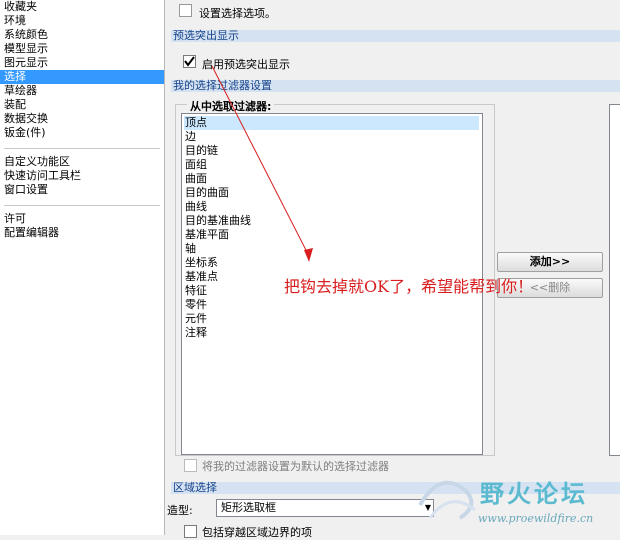 The image size is (620, 540). What do you see at coordinates (536, 518) in the screenshot?
I see `watermark-url: www.proewildfire.cn` at bounding box center [536, 518].